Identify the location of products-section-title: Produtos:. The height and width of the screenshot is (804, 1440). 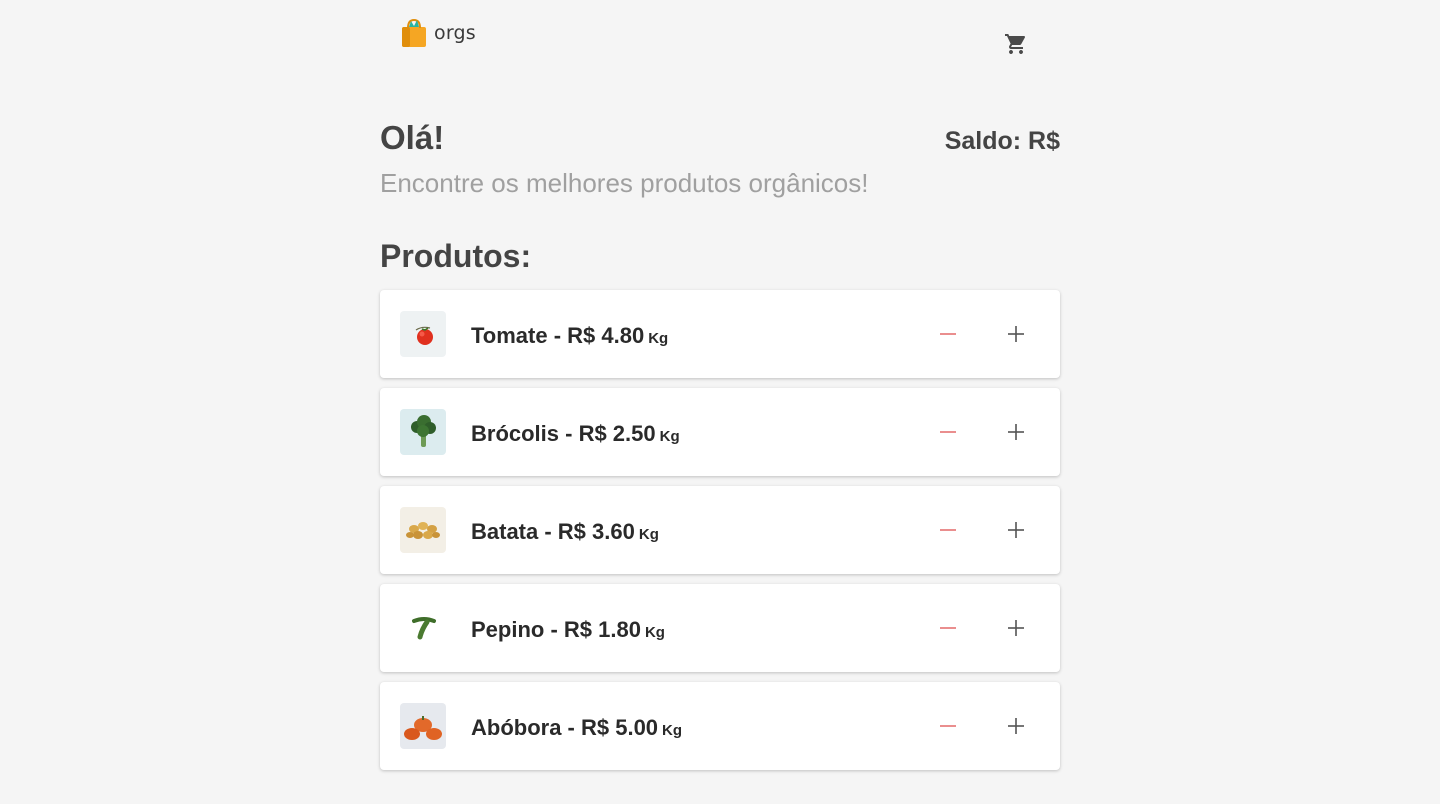
(456, 256).